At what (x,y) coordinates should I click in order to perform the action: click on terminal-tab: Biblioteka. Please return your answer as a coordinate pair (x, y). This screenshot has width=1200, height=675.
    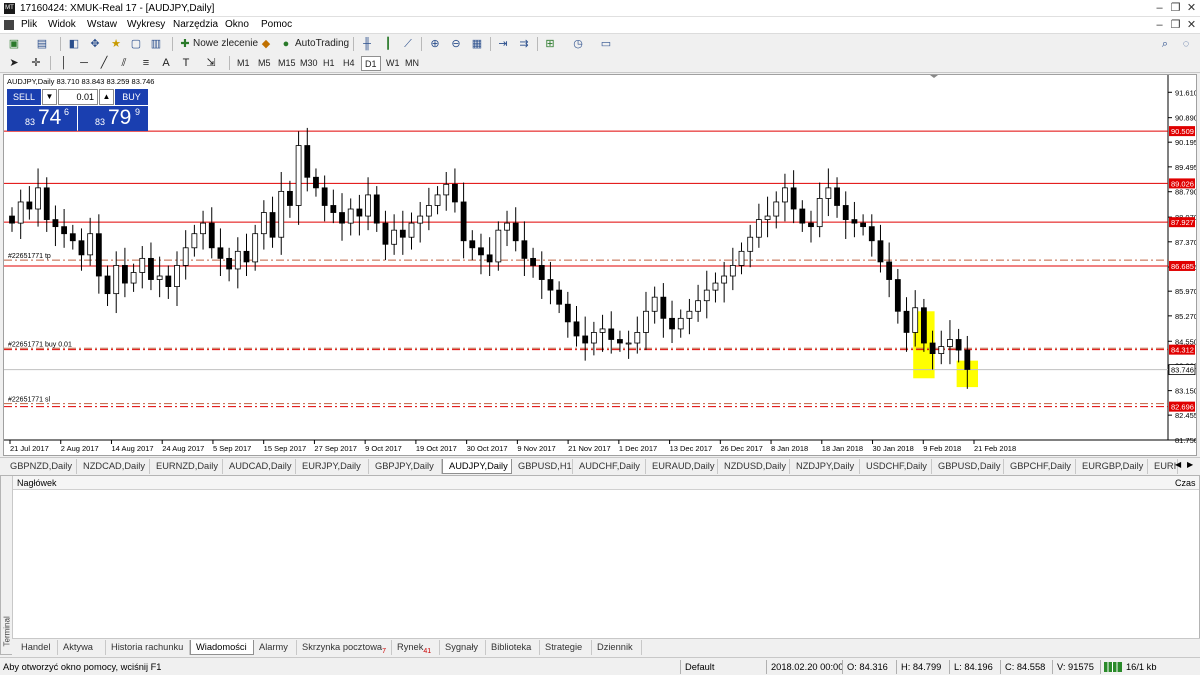
    Looking at the image, I should click on (513, 647).